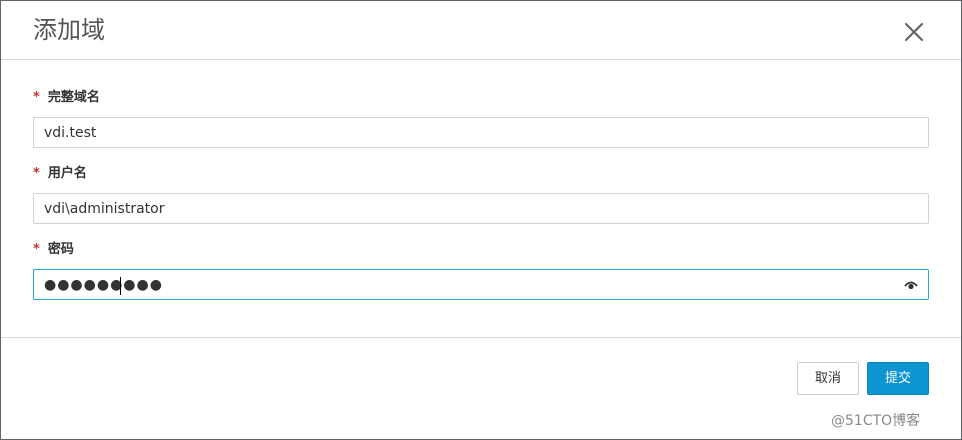  I want to click on password-input: ●●●●●●●●●, so click(481, 284).